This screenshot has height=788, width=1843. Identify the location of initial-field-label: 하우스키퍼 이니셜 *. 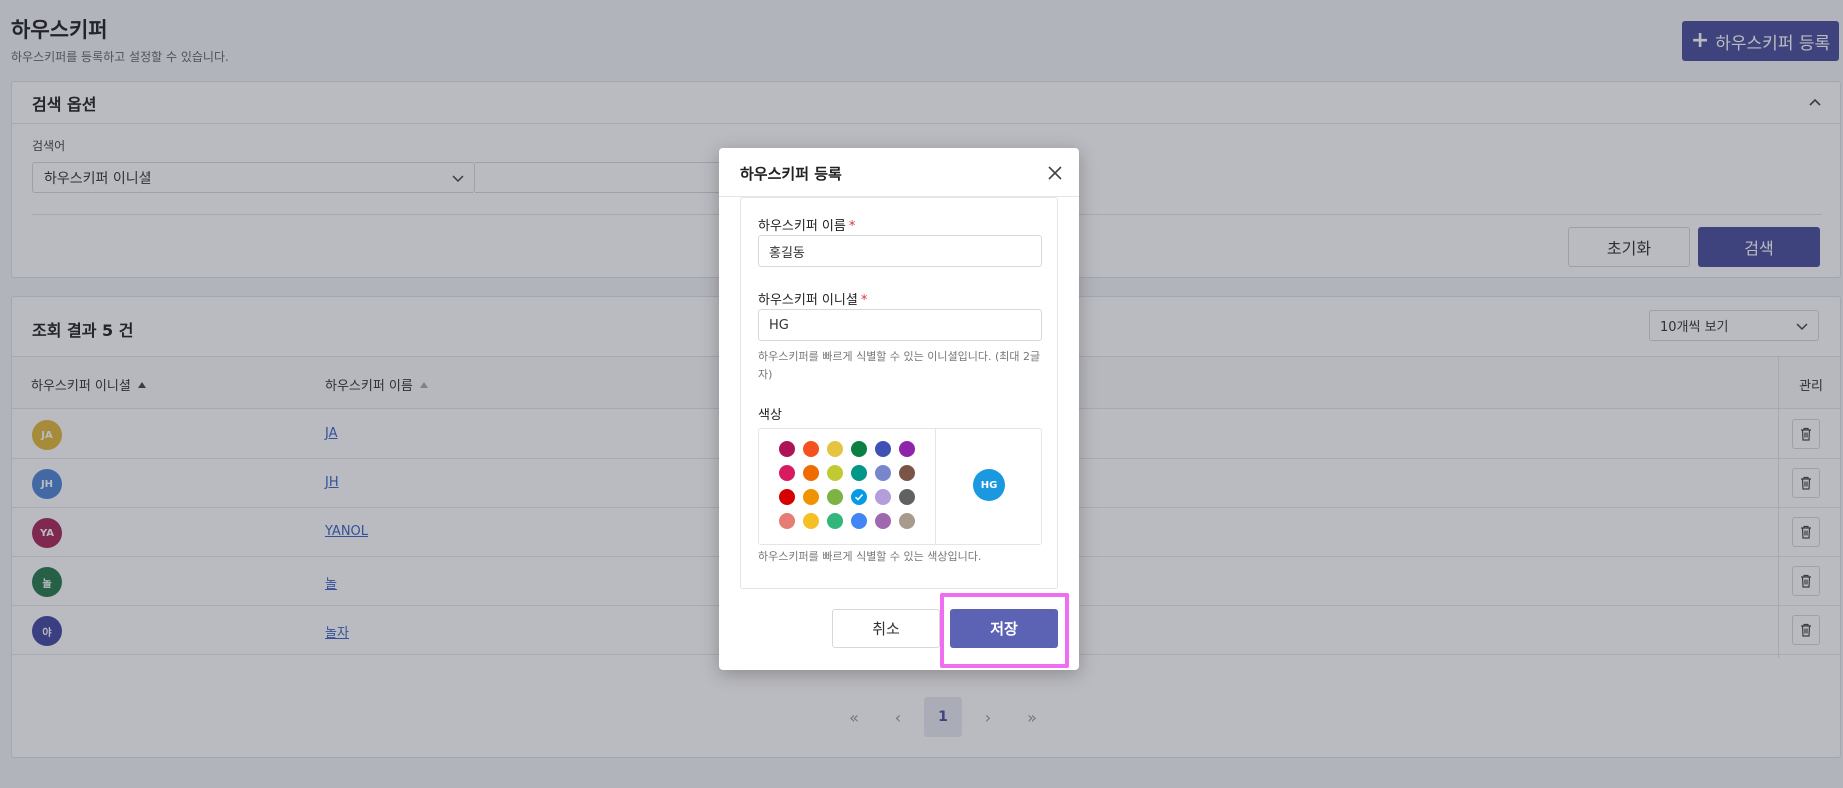
(813, 300).